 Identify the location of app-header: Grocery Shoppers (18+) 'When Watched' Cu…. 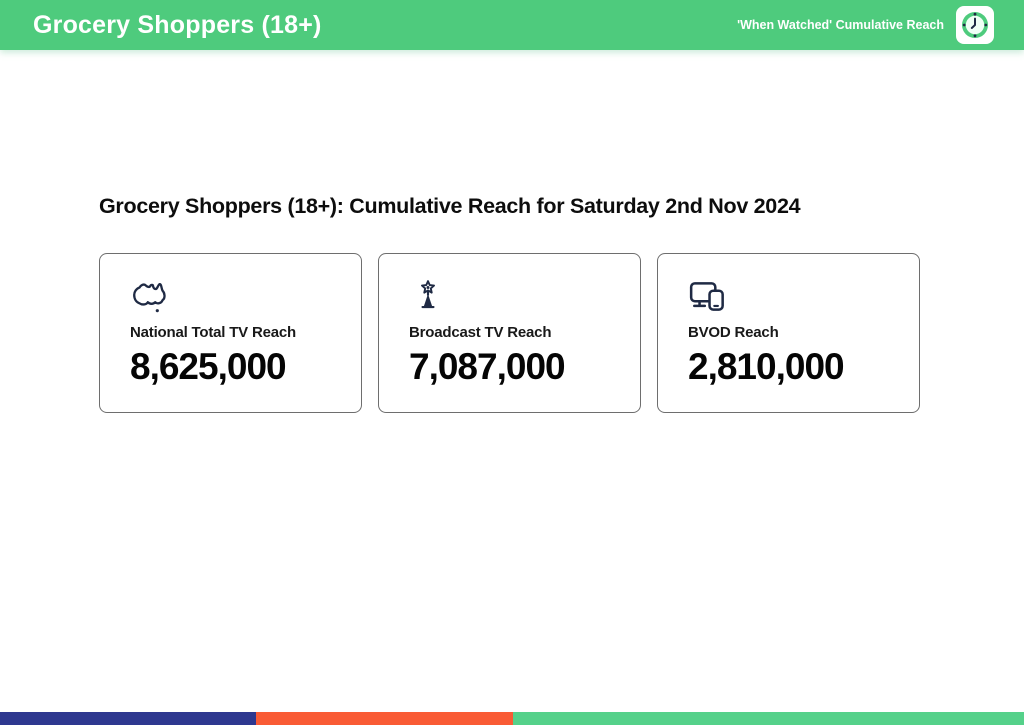
(512, 25).